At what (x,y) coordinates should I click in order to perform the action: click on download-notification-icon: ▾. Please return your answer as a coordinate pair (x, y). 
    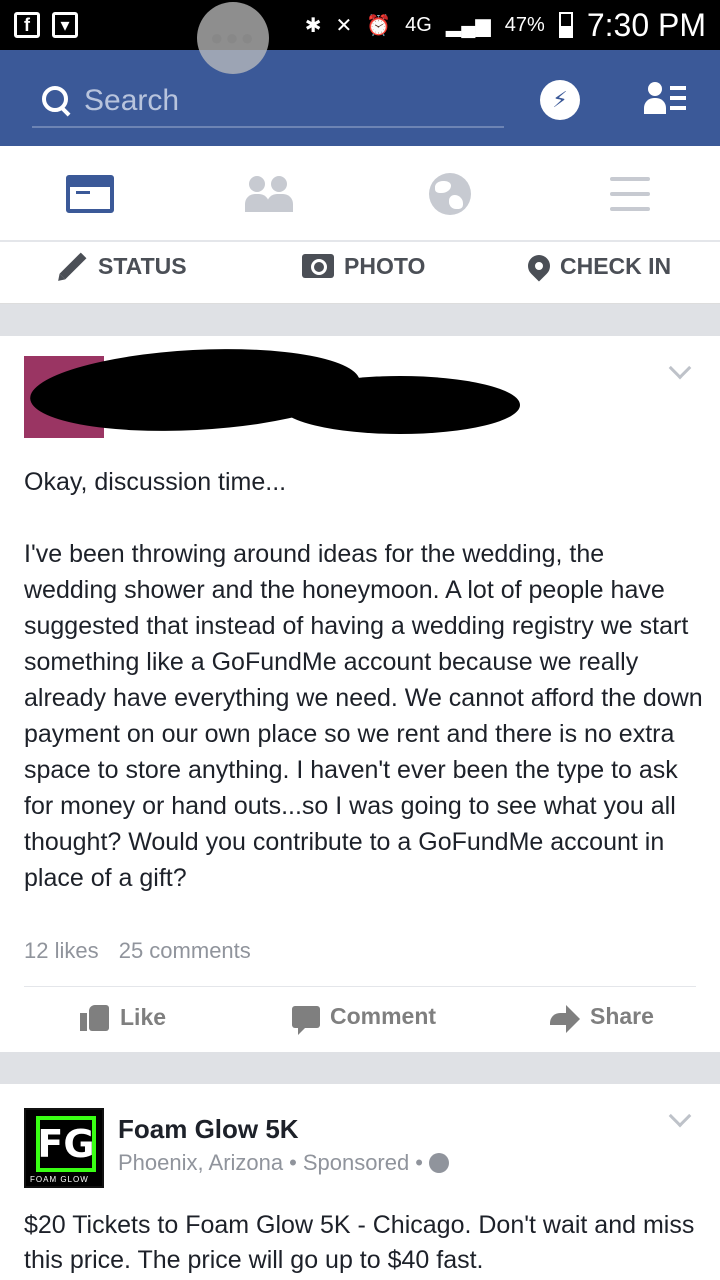
    Looking at the image, I should click on (65, 25).